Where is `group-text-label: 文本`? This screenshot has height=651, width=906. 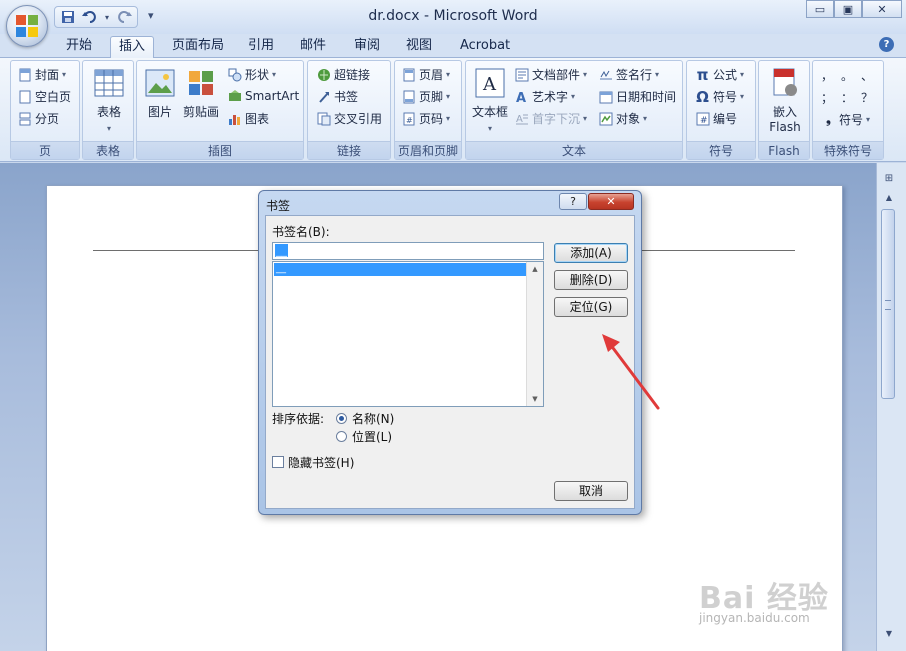 group-text-label: 文本 is located at coordinates (574, 150).